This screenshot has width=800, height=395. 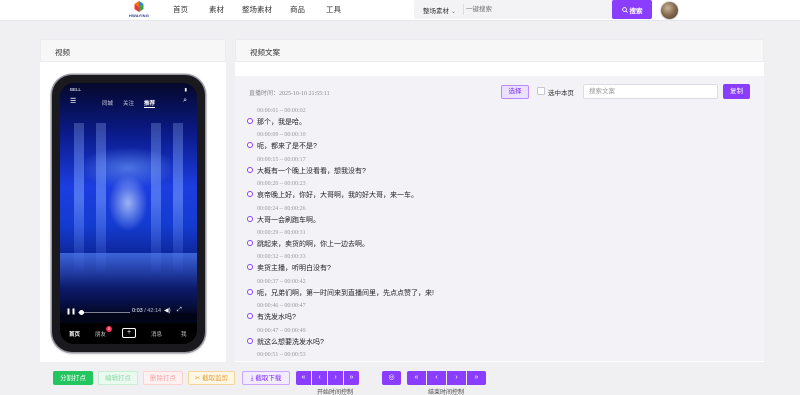 I want to click on progress-bar, so click(x=104, y=312).